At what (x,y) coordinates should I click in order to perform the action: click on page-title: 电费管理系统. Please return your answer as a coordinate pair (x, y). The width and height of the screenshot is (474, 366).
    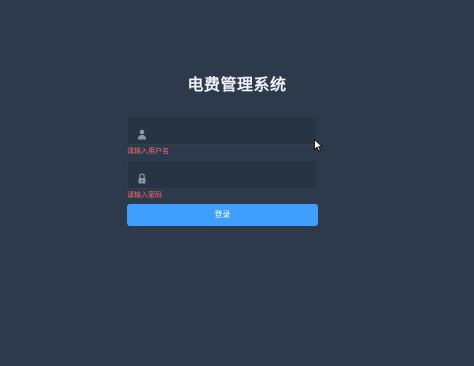
    Looking at the image, I should click on (237, 84).